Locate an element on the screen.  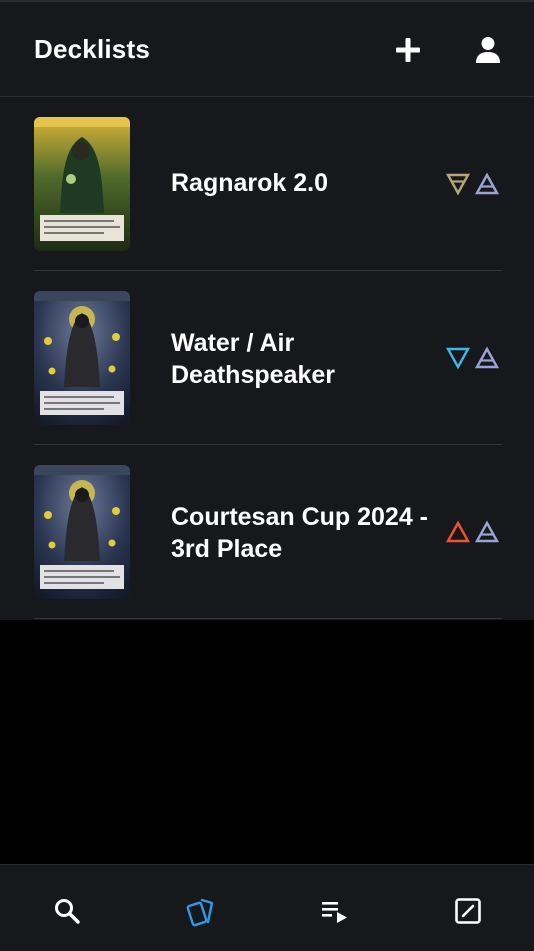
water-element-icon is located at coordinates (458, 358).